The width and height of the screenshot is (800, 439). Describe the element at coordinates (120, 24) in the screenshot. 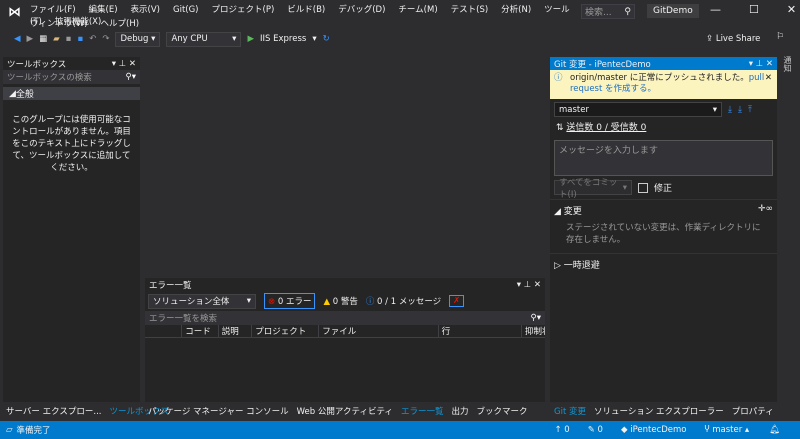

I see `menu-item: ヘルプ(H)` at that location.